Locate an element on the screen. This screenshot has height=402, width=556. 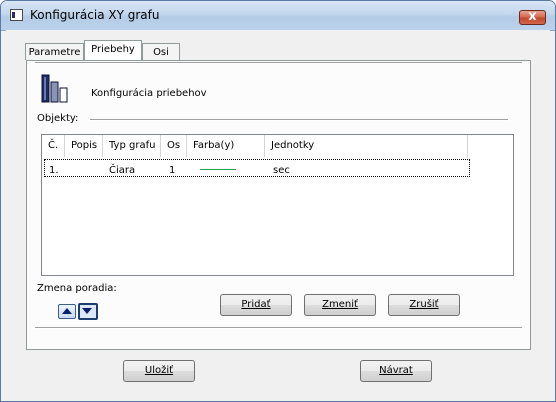
column-header-jednotky: Jednotky is located at coordinates (366, 146).